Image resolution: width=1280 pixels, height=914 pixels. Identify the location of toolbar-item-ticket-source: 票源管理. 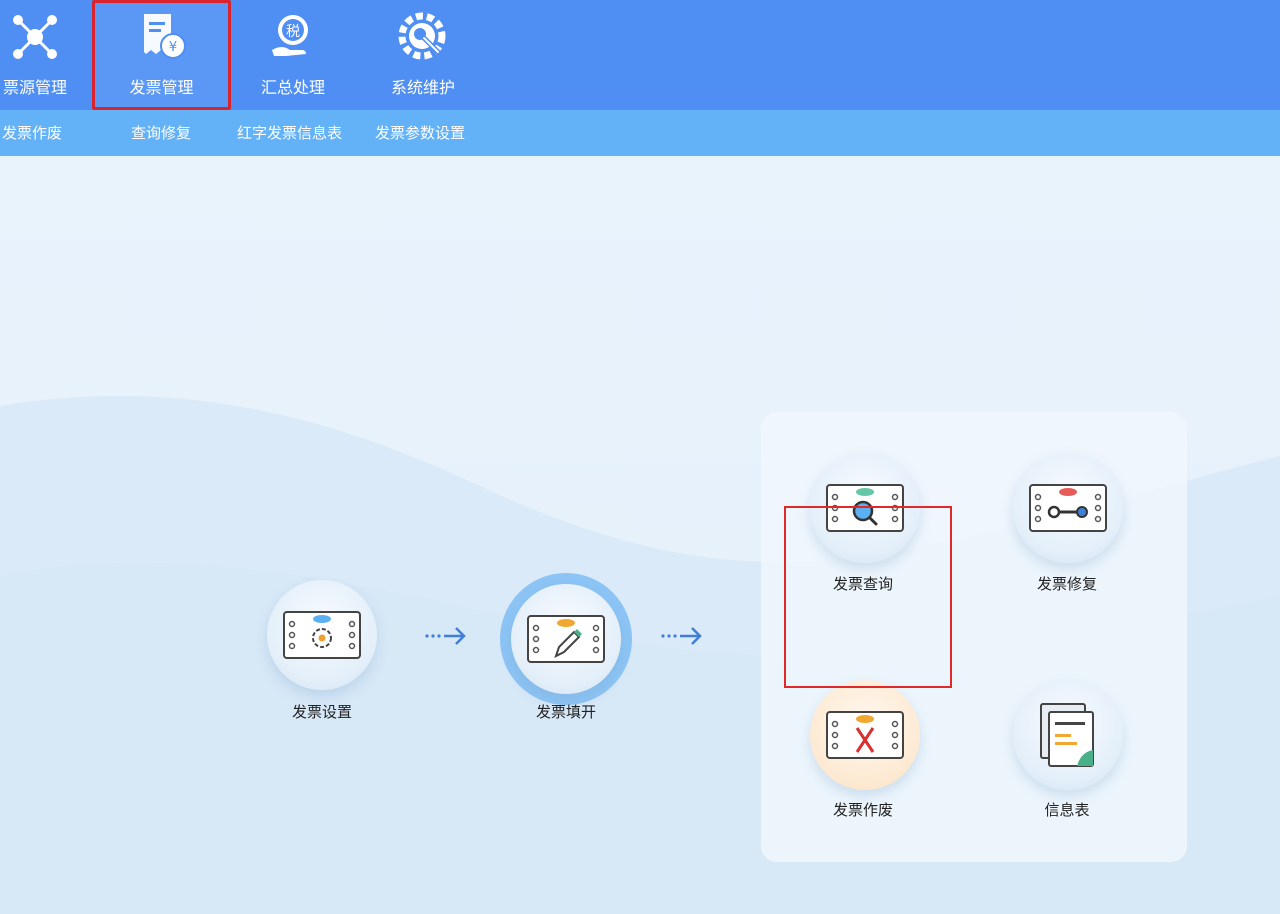
(50, 55).